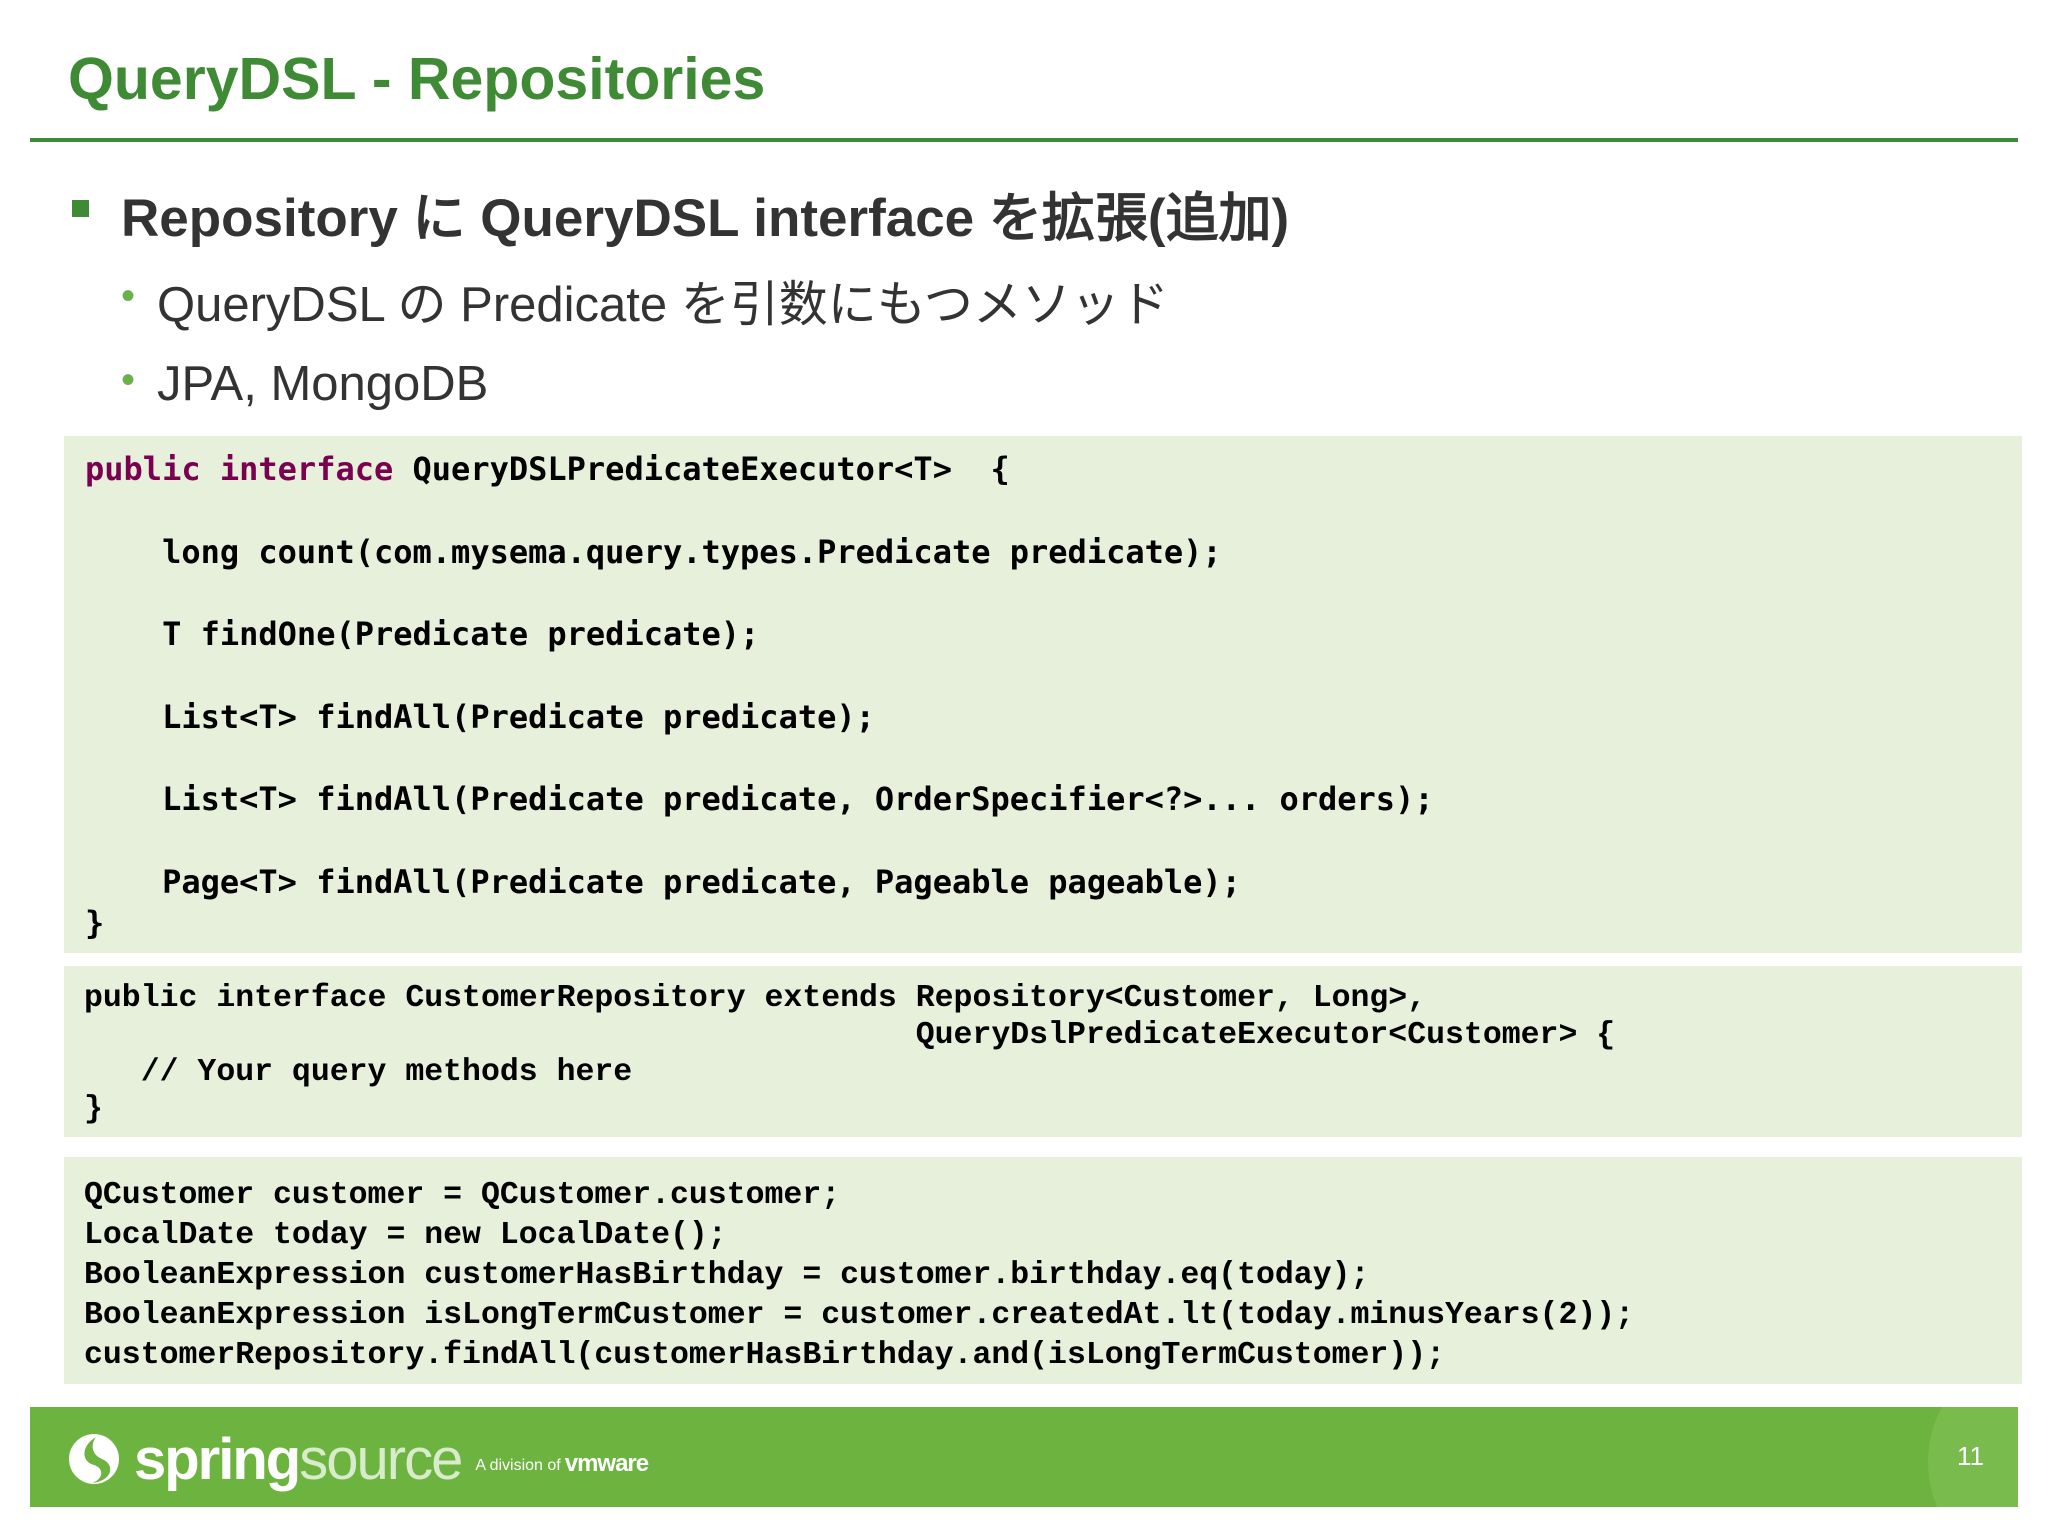 This screenshot has width=2048, height=1536. I want to click on logo-vmware-text: vmware, so click(606, 1463).